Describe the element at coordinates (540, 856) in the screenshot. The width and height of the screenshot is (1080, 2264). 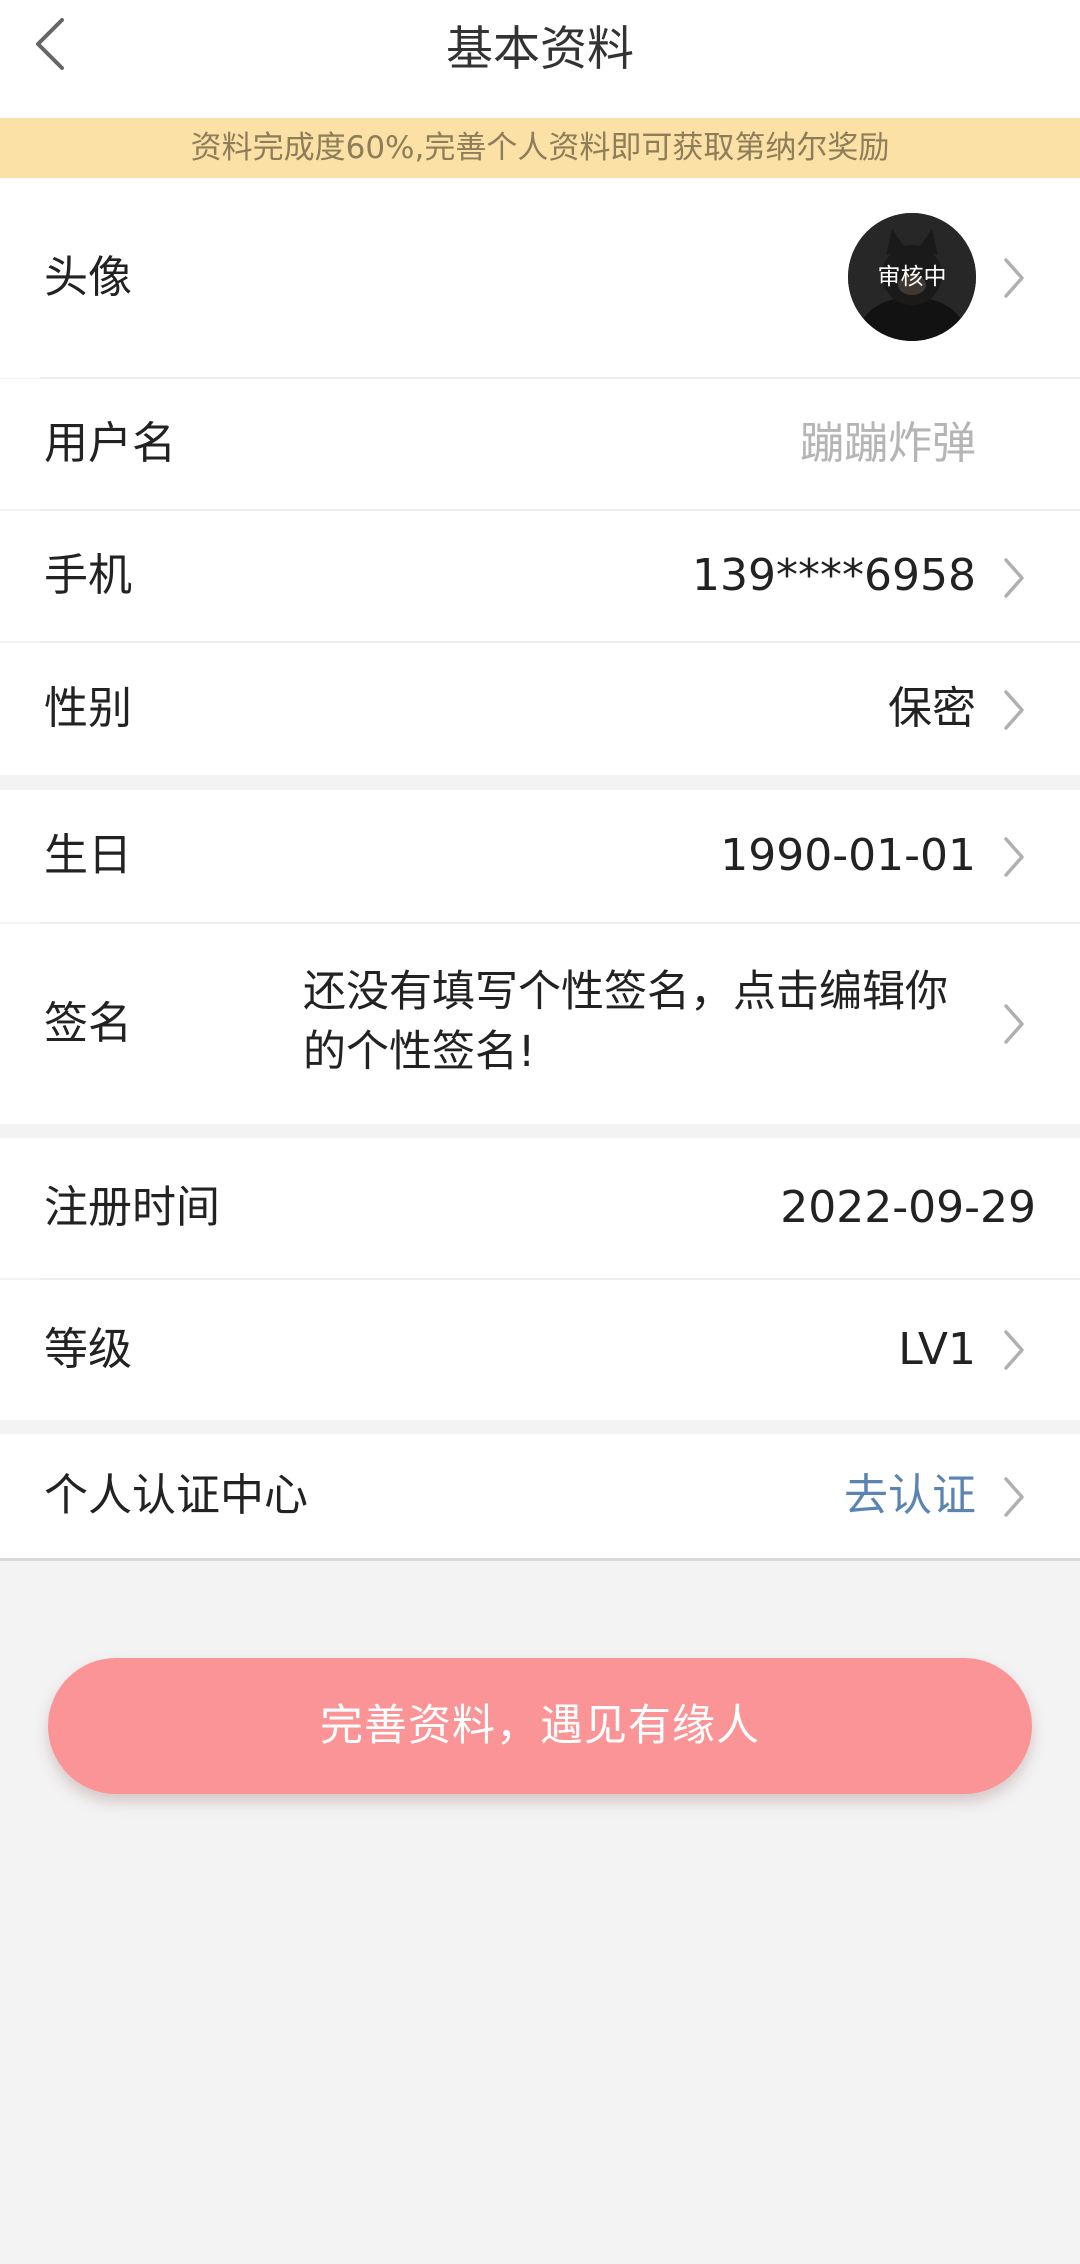
I see `birthday-row: 生日 1990-01-01` at that location.